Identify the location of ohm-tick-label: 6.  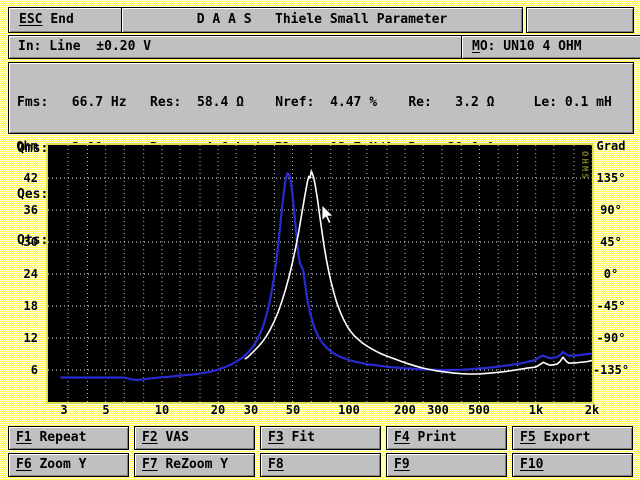
(34, 370).